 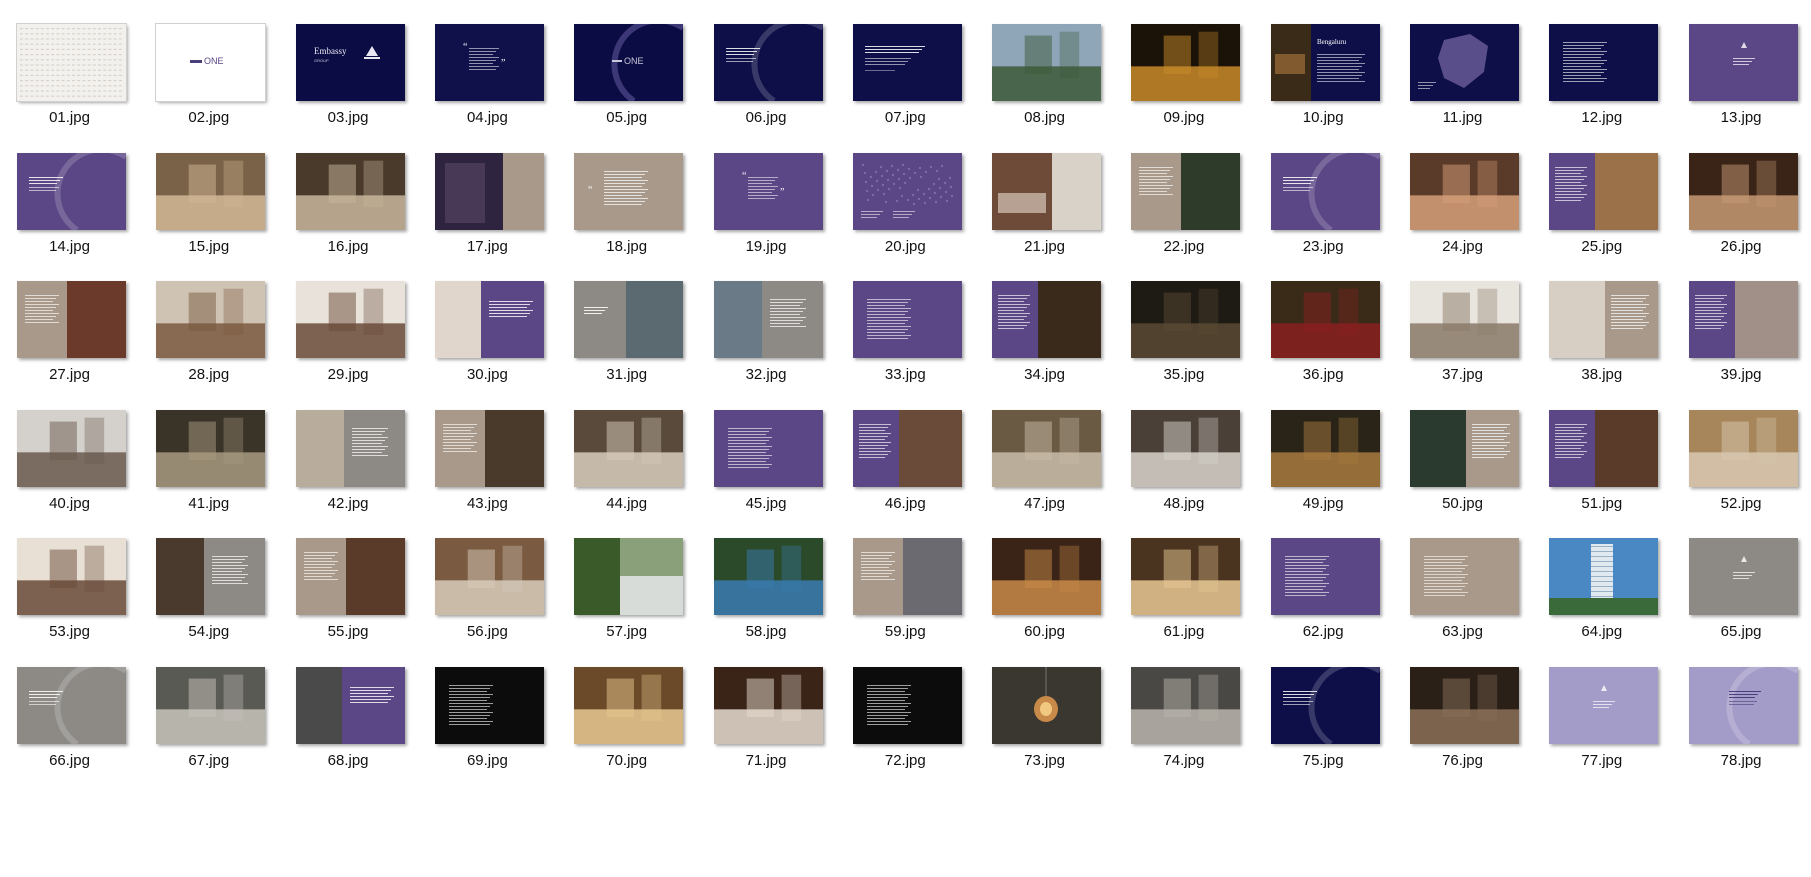 What do you see at coordinates (1462, 503) in the screenshot?
I see `file-name-label: 50.jpg` at bounding box center [1462, 503].